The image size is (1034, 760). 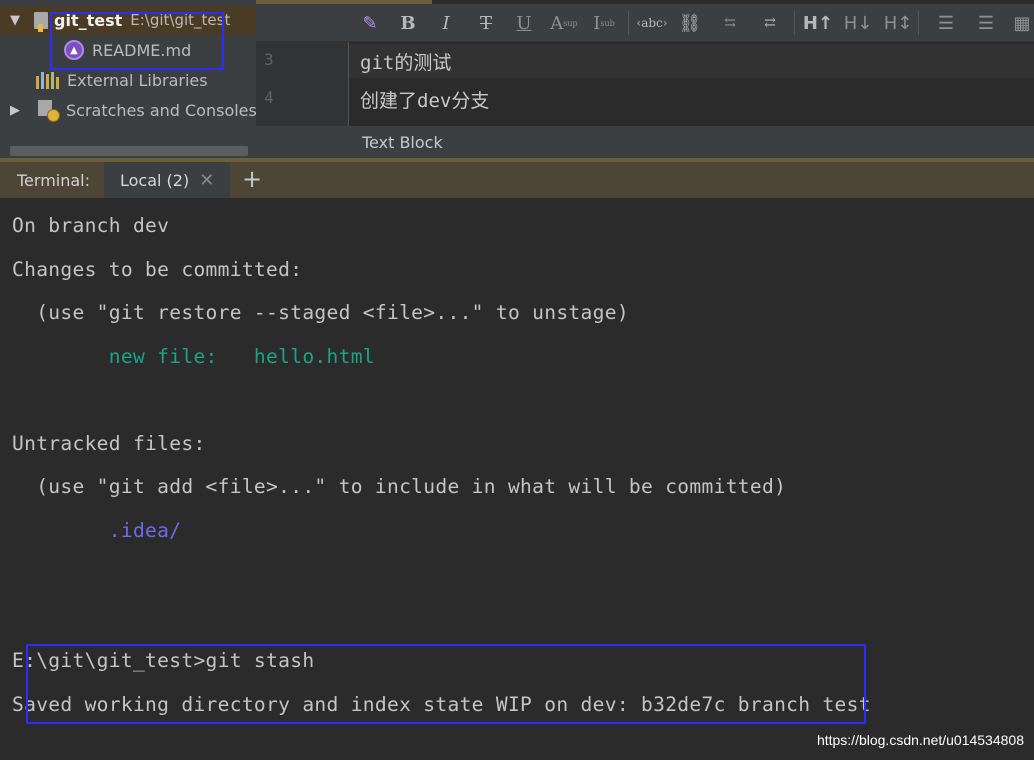 I want to click on link-icon: ⛓, so click(x=690, y=23).